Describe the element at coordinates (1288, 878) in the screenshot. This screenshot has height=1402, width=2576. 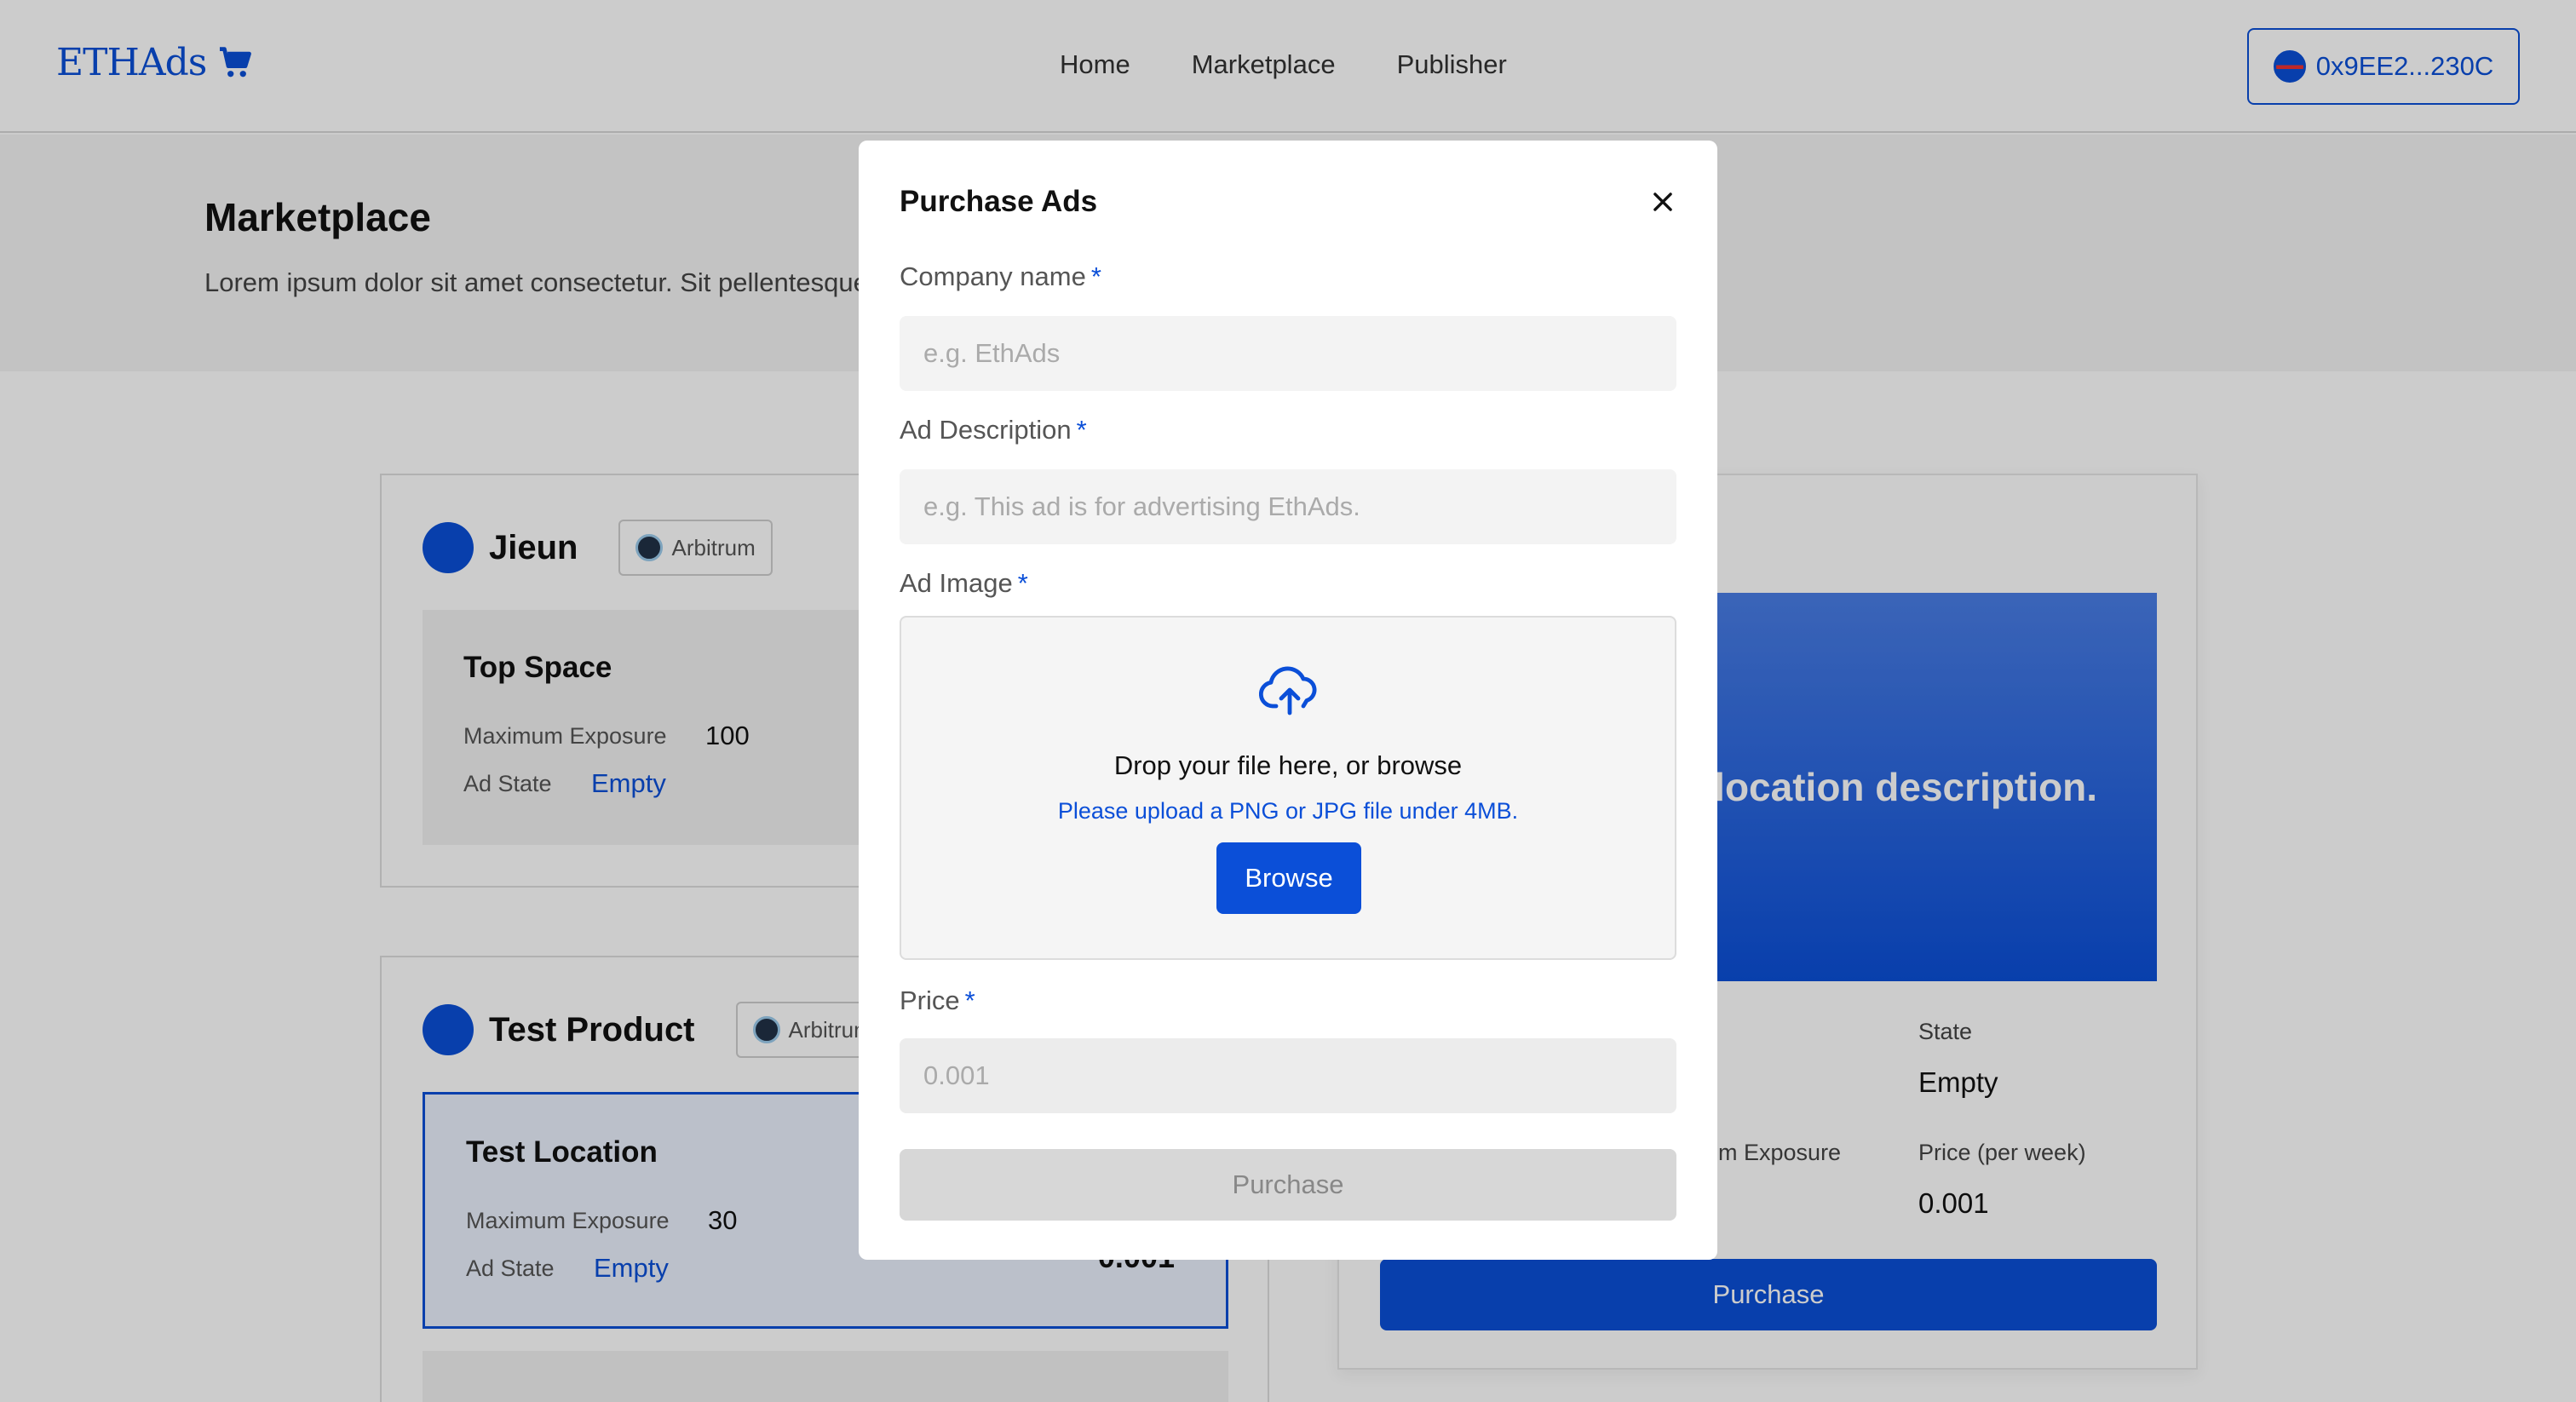
I see `browse-button: Browse` at that location.